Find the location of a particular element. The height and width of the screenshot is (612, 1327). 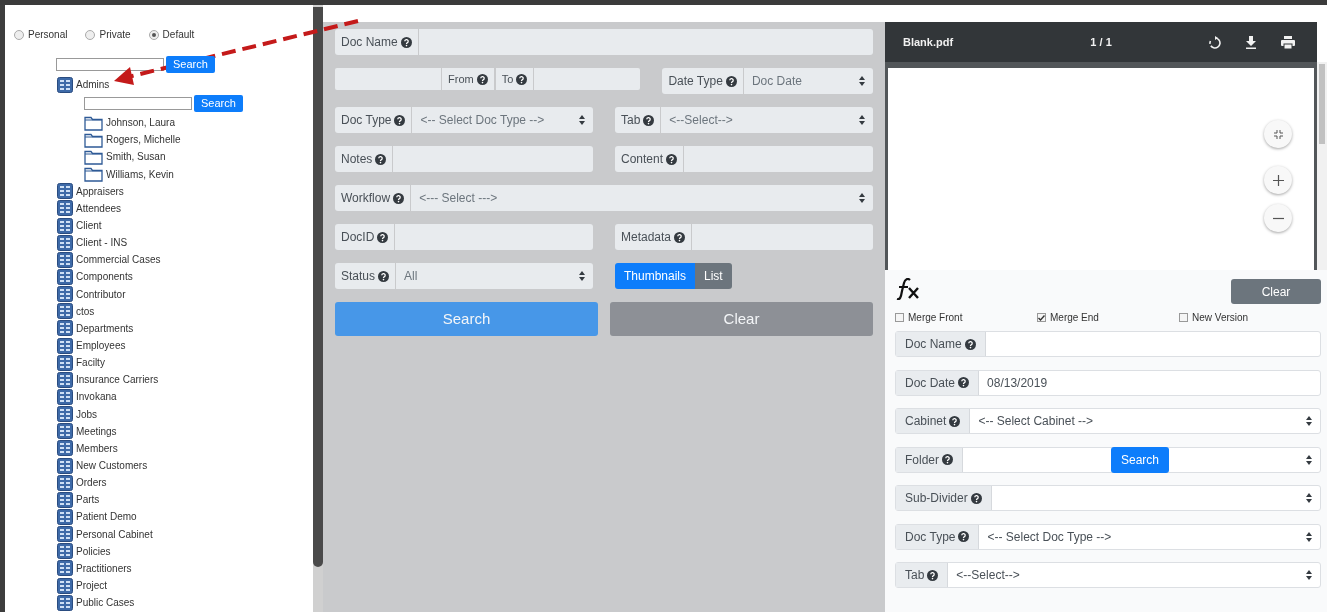

download-icon is located at coordinates (1251, 42).